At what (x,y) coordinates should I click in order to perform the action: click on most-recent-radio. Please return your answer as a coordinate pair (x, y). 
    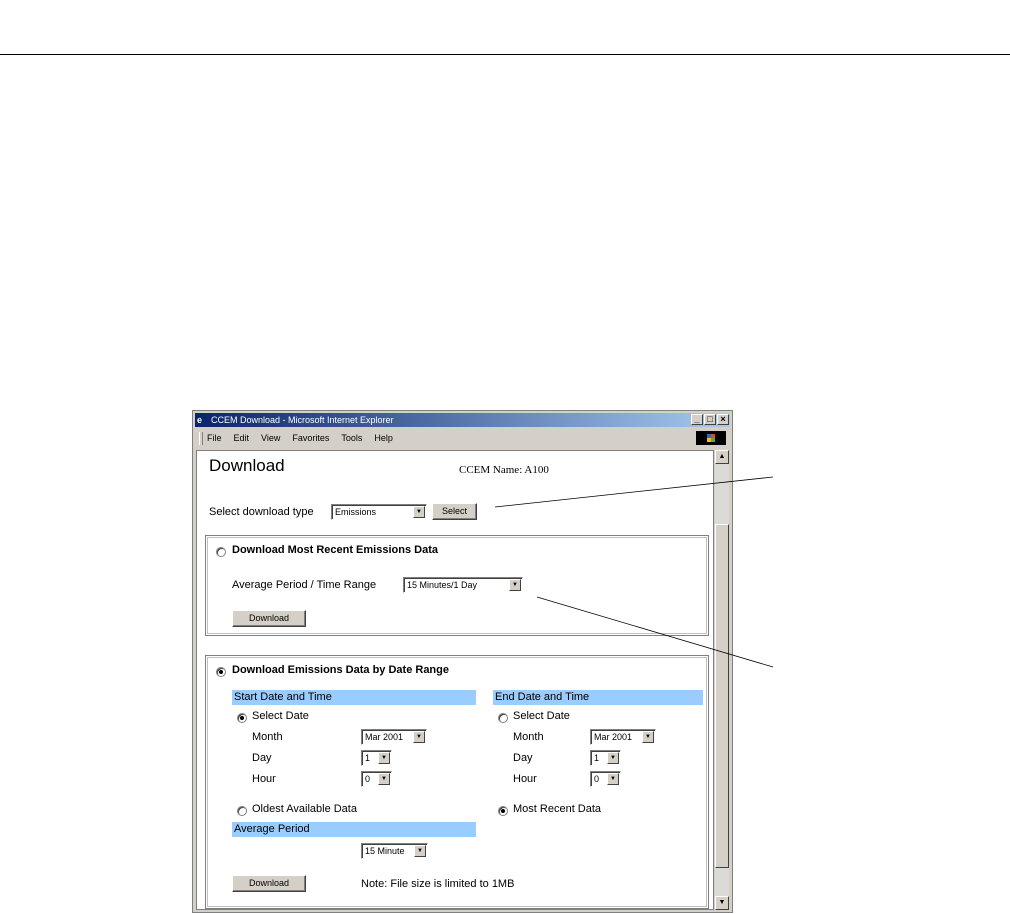
    Looking at the image, I should click on (503, 811).